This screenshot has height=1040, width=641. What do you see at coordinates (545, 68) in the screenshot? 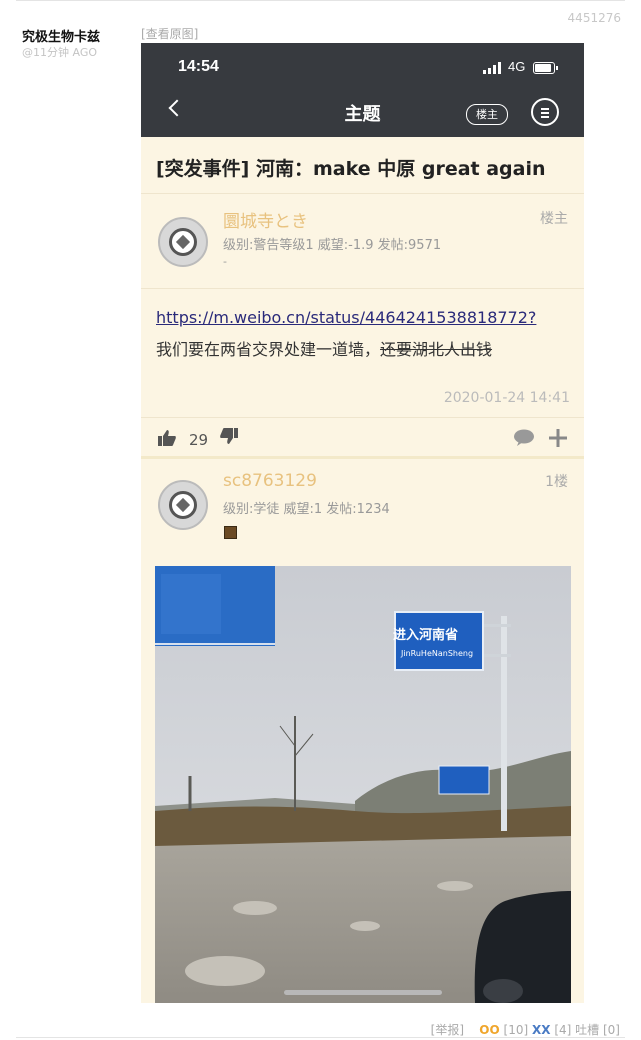
I see `battery-icon` at bounding box center [545, 68].